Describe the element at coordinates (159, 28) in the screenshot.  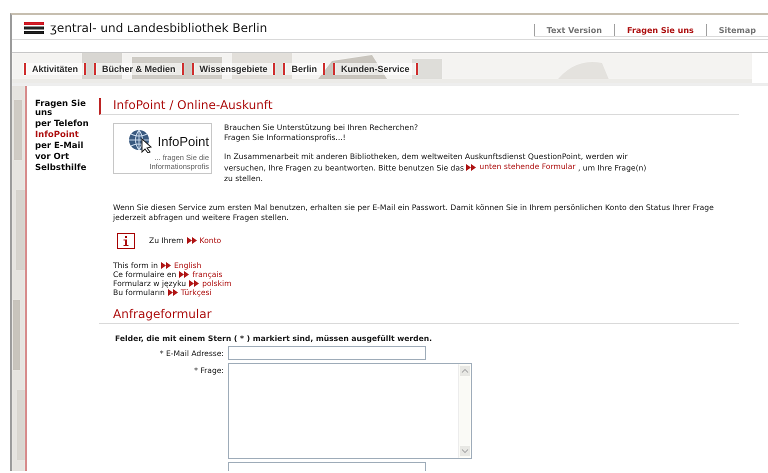
I see `site-title: ʒentral- und ʟandesbibliothek Berlin` at that location.